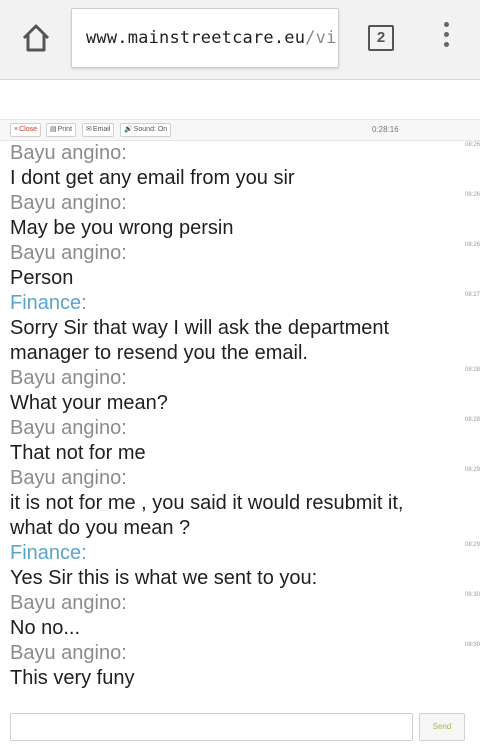 Image resolution: width=480 pixels, height=744 pixels. I want to click on message-text: This very funy, so click(72, 678).